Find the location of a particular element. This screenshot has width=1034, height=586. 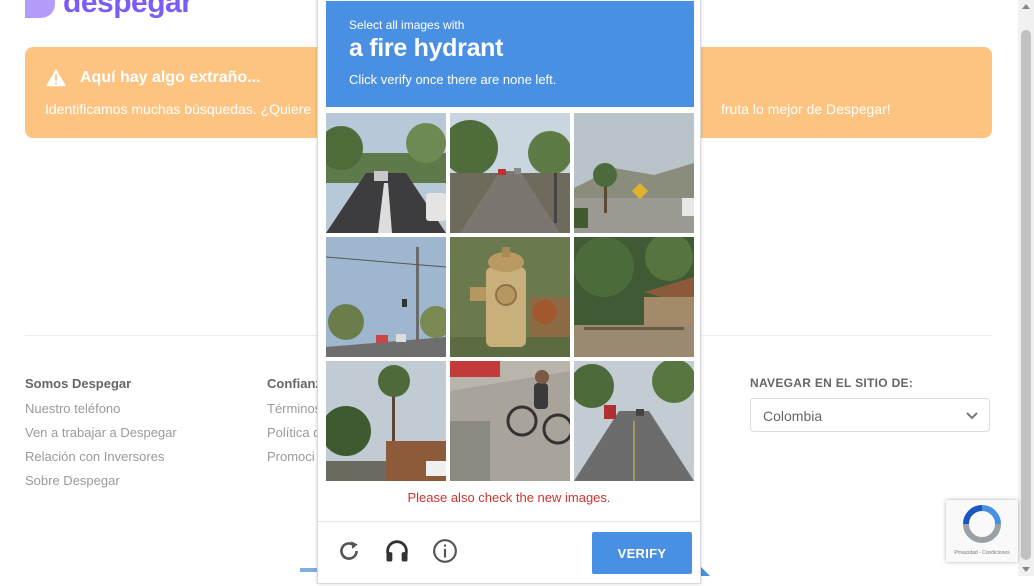

footer-column-confianza: Confianz Términos Política d Promoci is located at coordinates (294, 424).